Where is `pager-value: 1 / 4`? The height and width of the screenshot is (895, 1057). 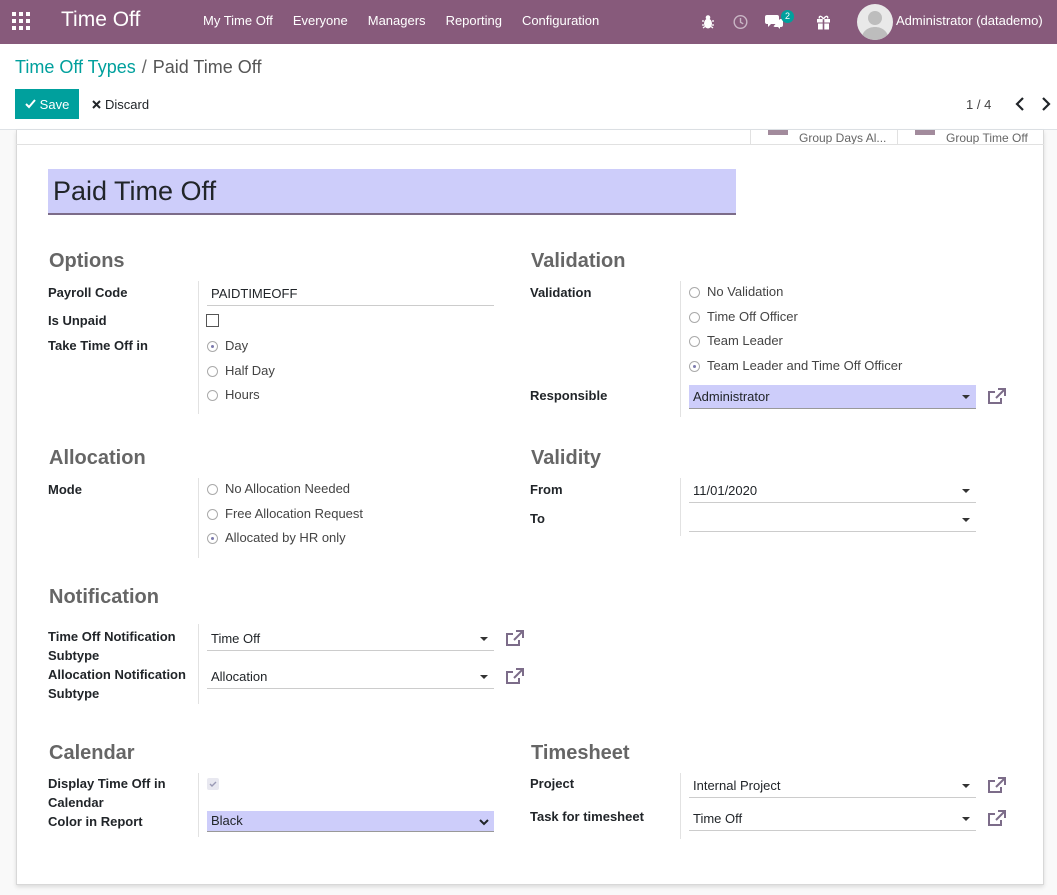 pager-value: 1 / 4 is located at coordinates (978, 104).